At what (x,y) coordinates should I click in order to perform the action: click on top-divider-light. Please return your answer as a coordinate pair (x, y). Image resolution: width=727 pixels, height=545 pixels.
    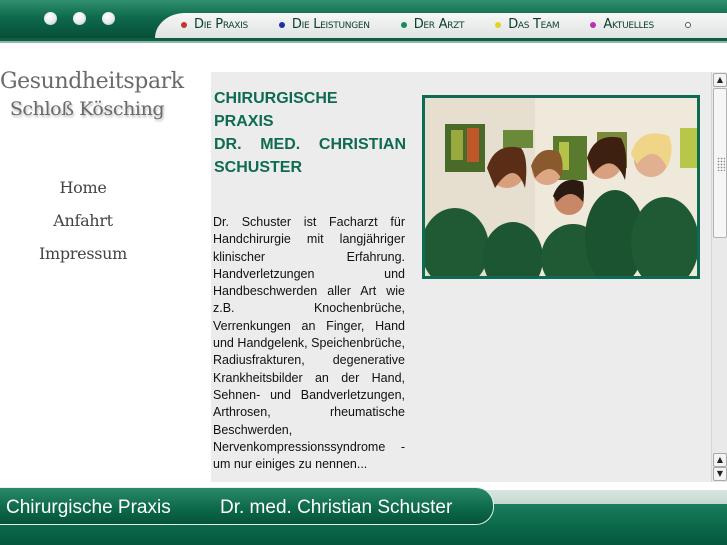
    Looking at the image, I should click on (363, 42).